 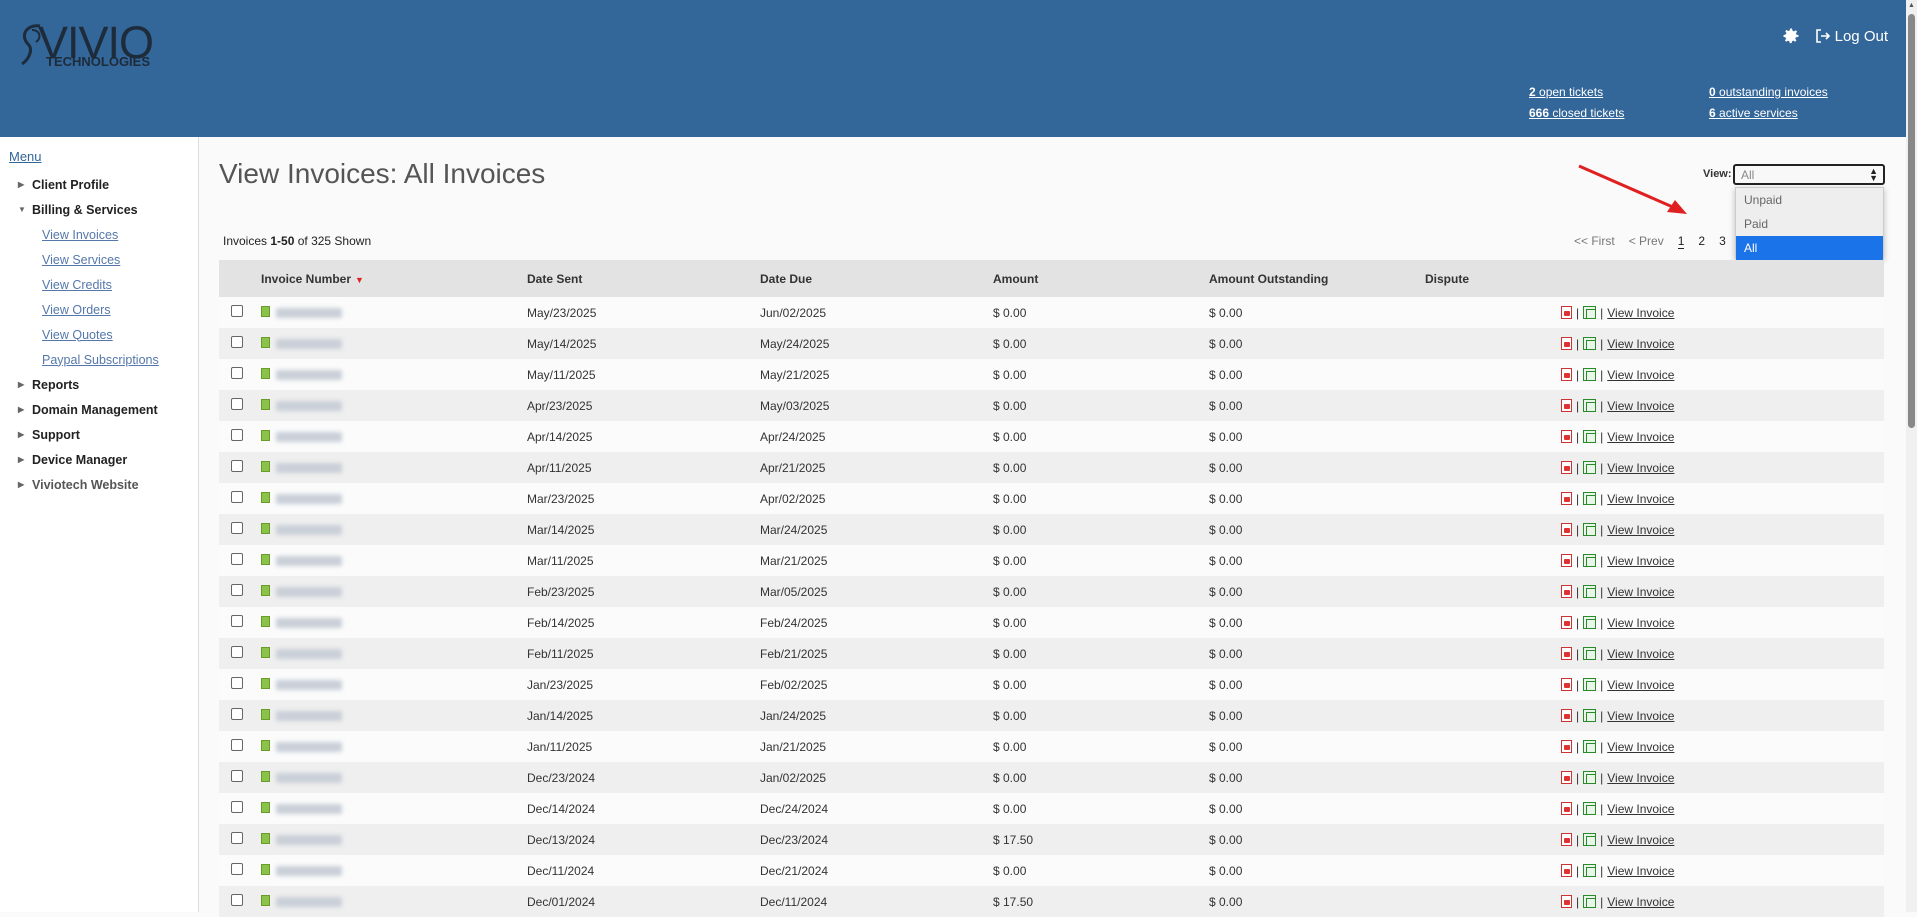 What do you see at coordinates (120, 234) in the screenshot?
I see `sidebar-link-view-invoices: View Invoices` at bounding box center [120, 234].